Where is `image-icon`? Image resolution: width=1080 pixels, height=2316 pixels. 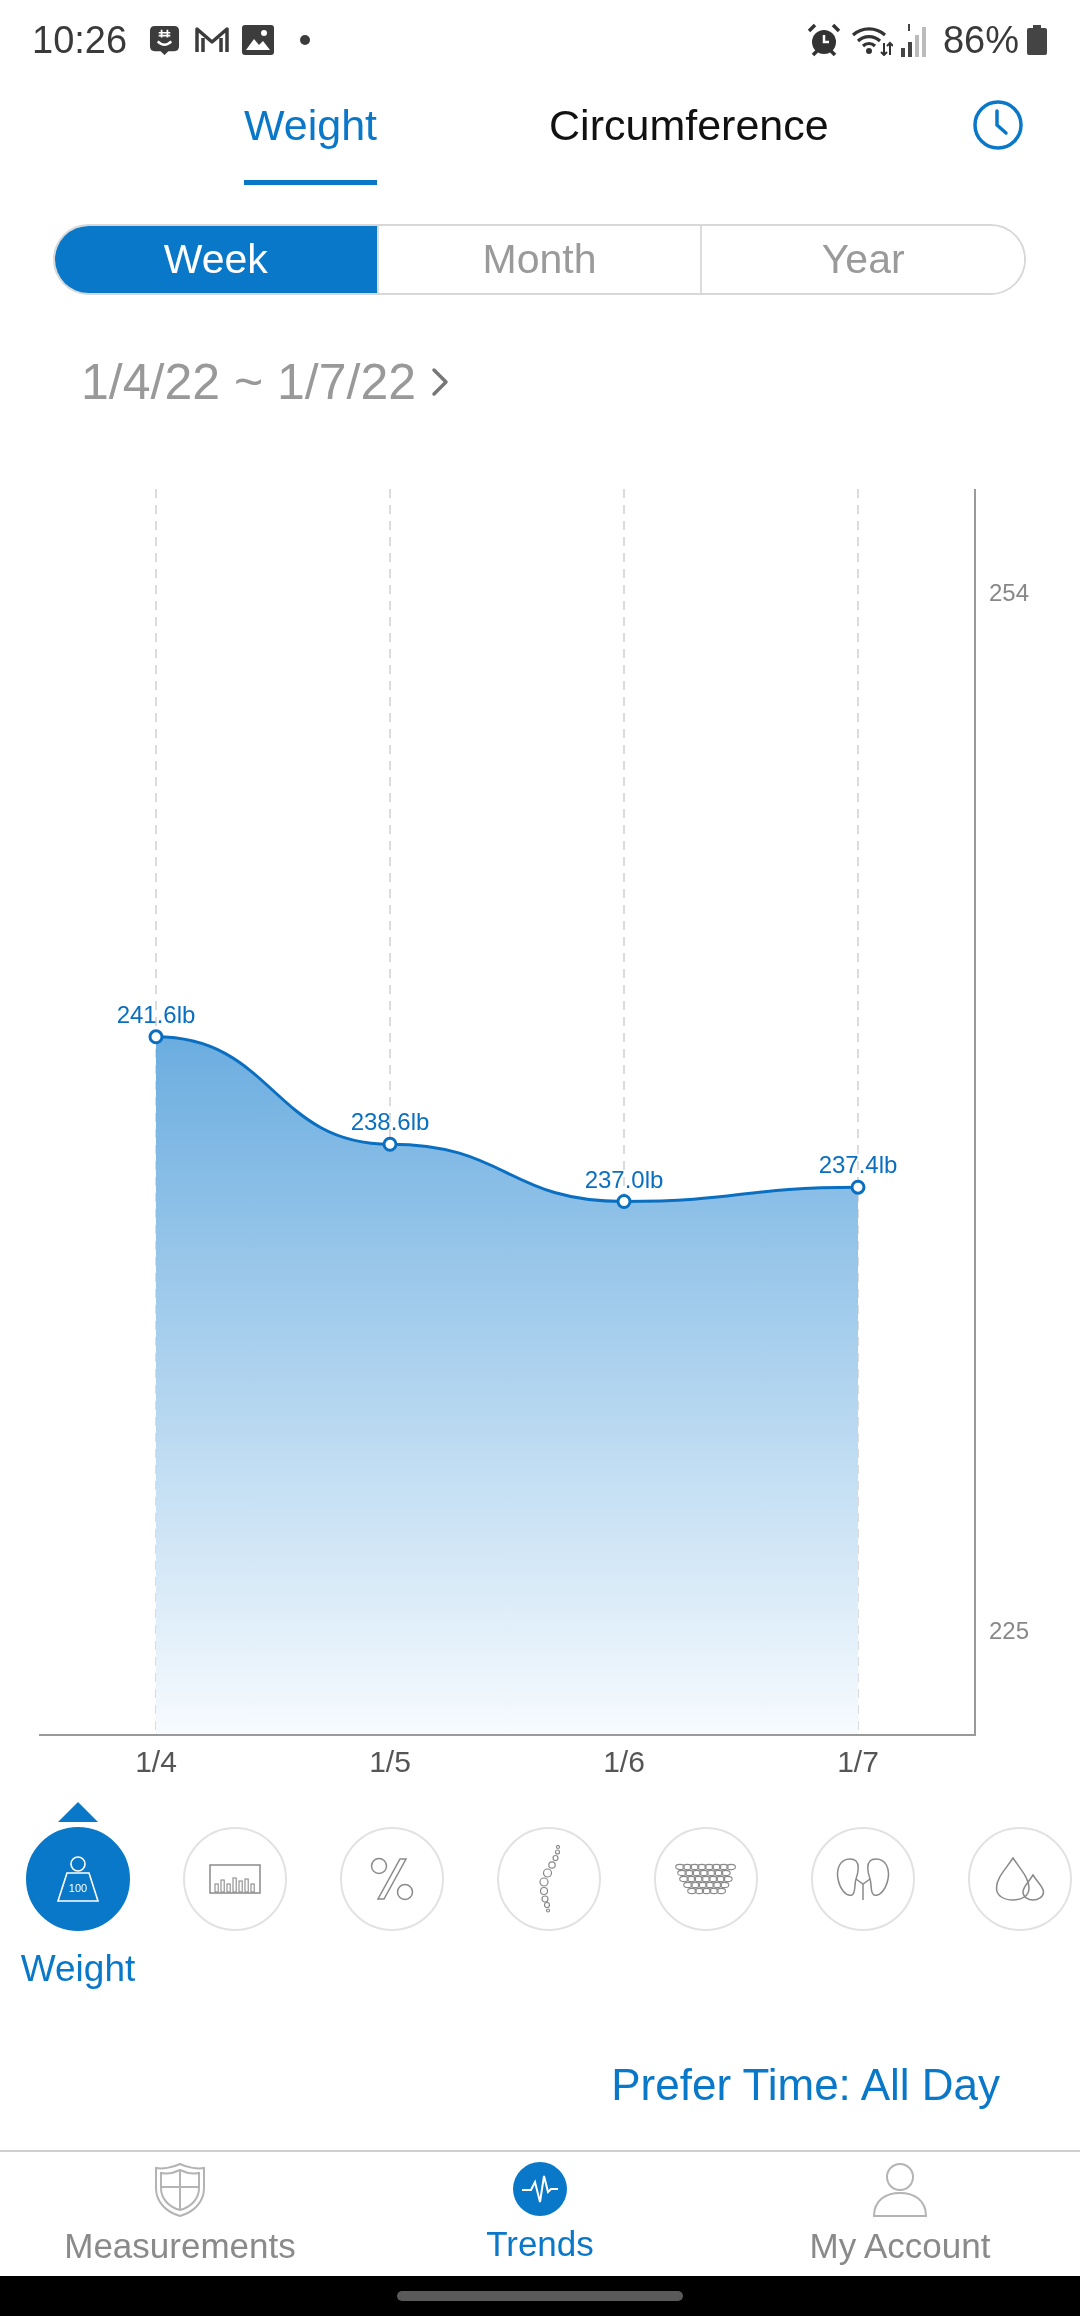 image-icon is located at coordinates (258, 40).